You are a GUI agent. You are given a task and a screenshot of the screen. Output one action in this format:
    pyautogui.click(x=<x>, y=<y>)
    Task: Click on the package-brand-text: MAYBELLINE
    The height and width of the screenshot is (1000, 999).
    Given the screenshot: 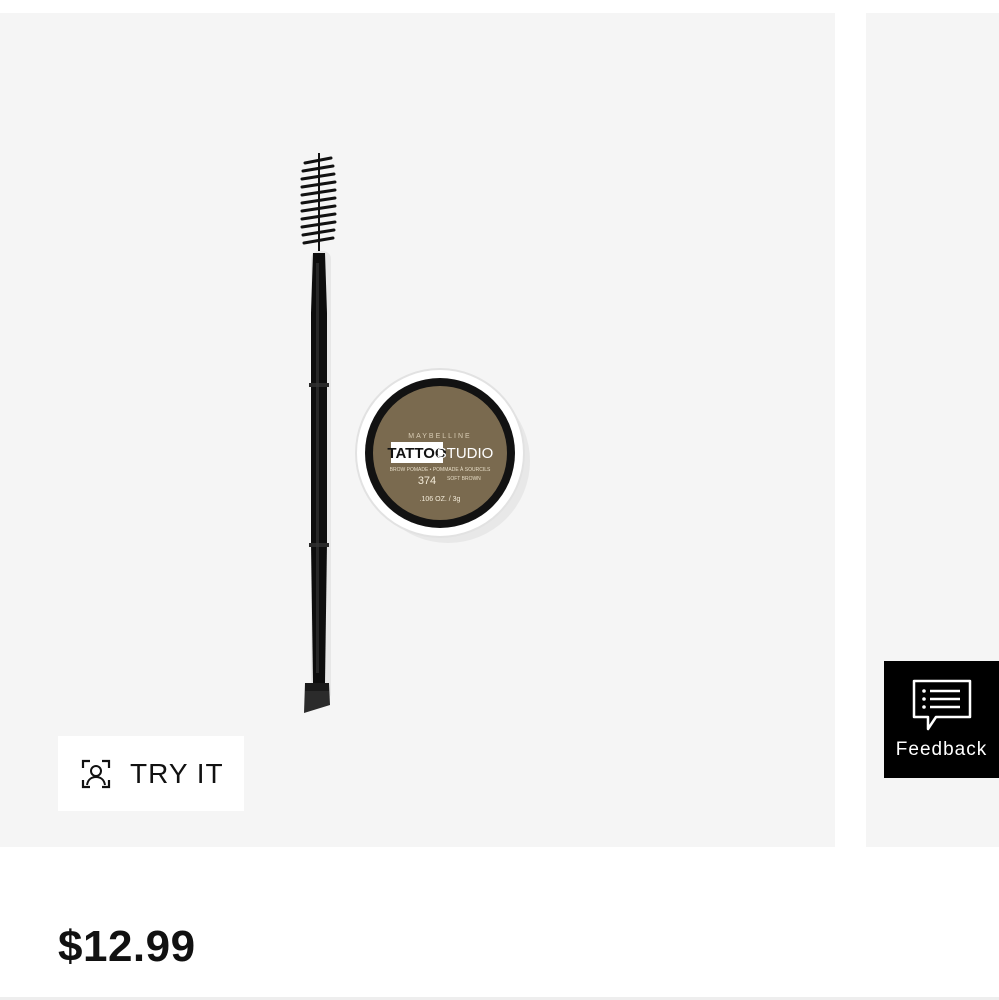 What is the action you would take?
    pyautogui.click(x=439, y=436)
    